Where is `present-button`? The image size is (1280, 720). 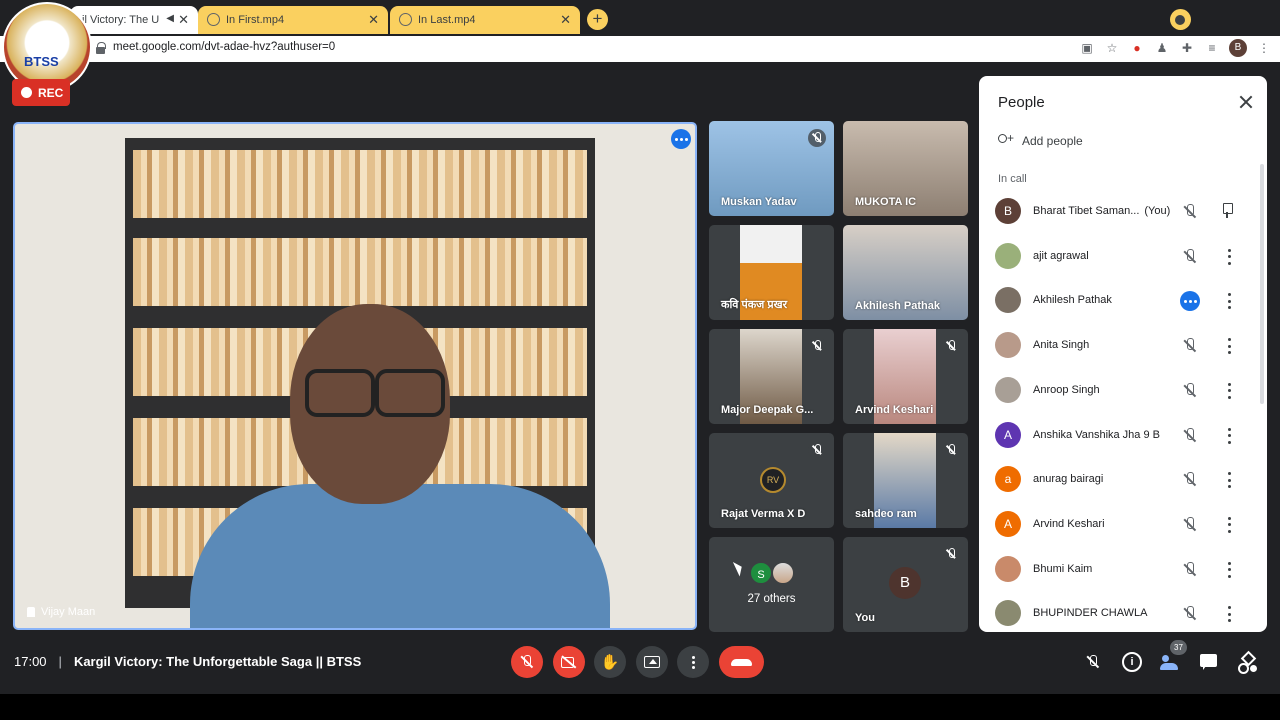
present-button is located at coordinates (652, 662).